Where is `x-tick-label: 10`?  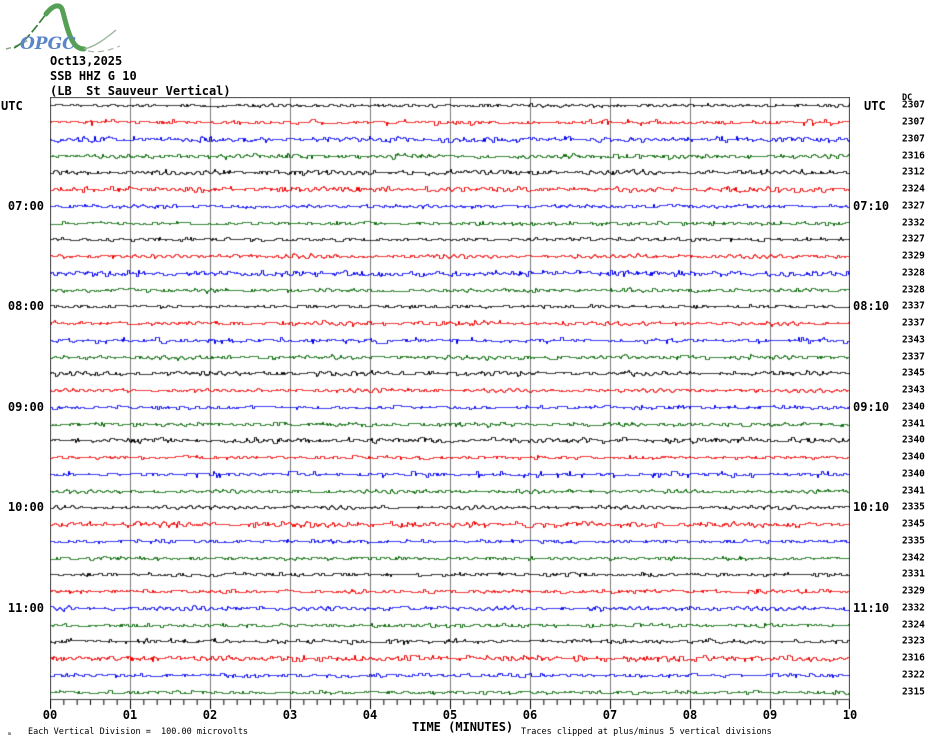
x-tick-label: 10 is located at coordinates (850, 715).